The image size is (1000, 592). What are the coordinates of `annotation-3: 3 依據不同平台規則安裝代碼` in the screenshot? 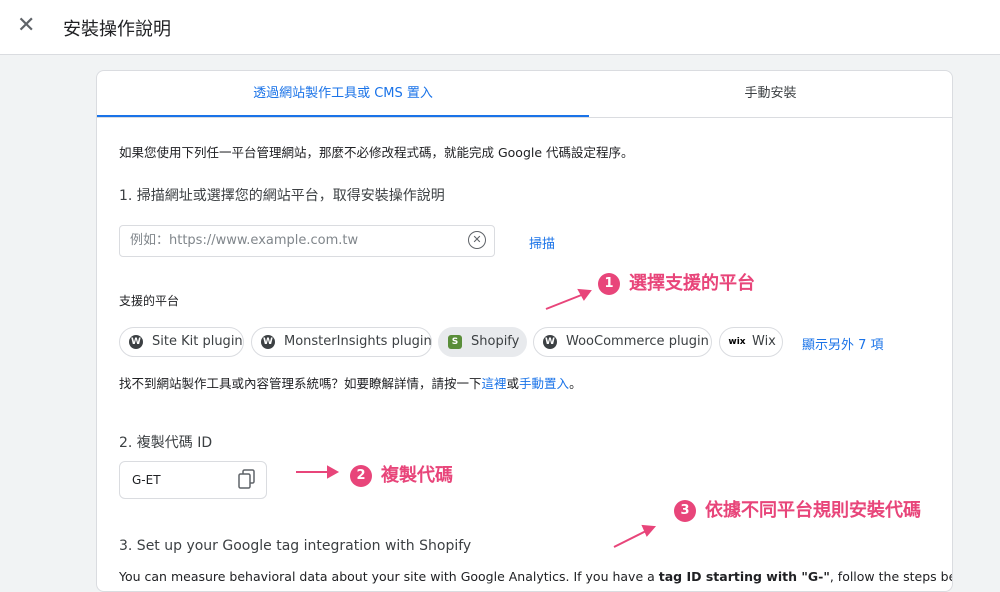 It's located at (797, 509).